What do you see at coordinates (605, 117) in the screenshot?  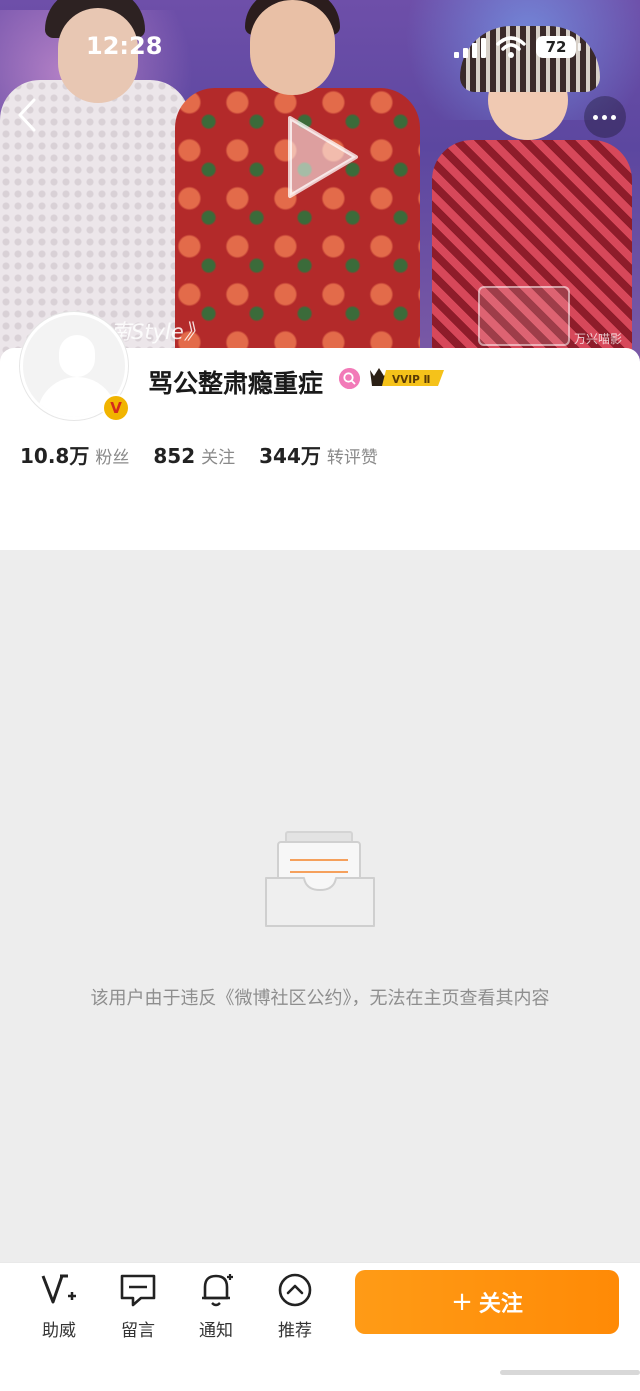 I see `more-options-icon` at bounding box center [605, 117].